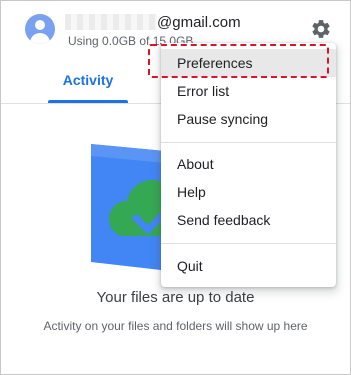 The width and height of the screenshot is (351, 375). Describe the element at coordinates (248, 220) in the screenshot. I see `menu-item-send-feedback: Send feedback` at that location.